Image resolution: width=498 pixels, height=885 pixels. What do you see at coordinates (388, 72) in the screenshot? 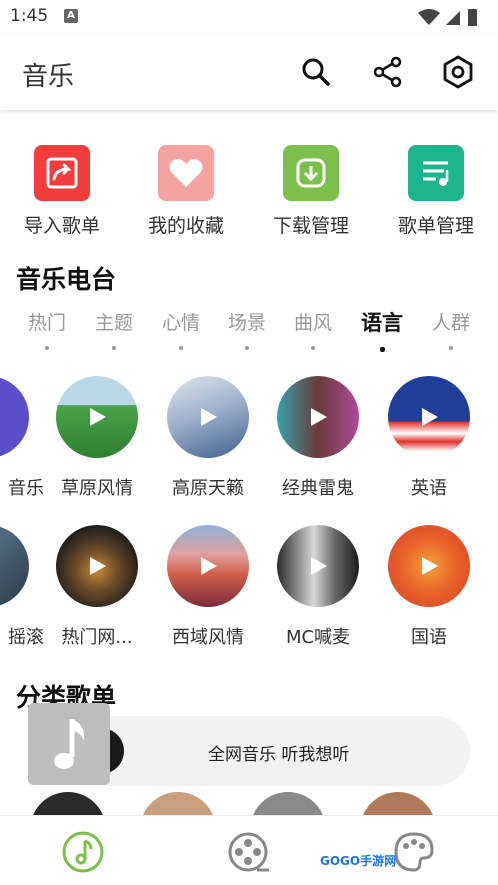
I see `share-icon` at bounding box center [388, 72].